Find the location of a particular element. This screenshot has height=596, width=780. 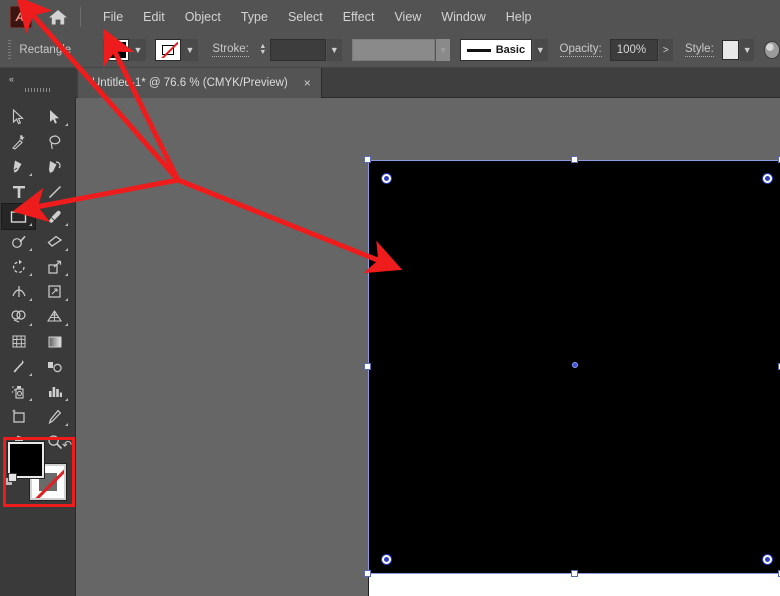

opacity-more-options-button: > is located at coordinates (665, 50).